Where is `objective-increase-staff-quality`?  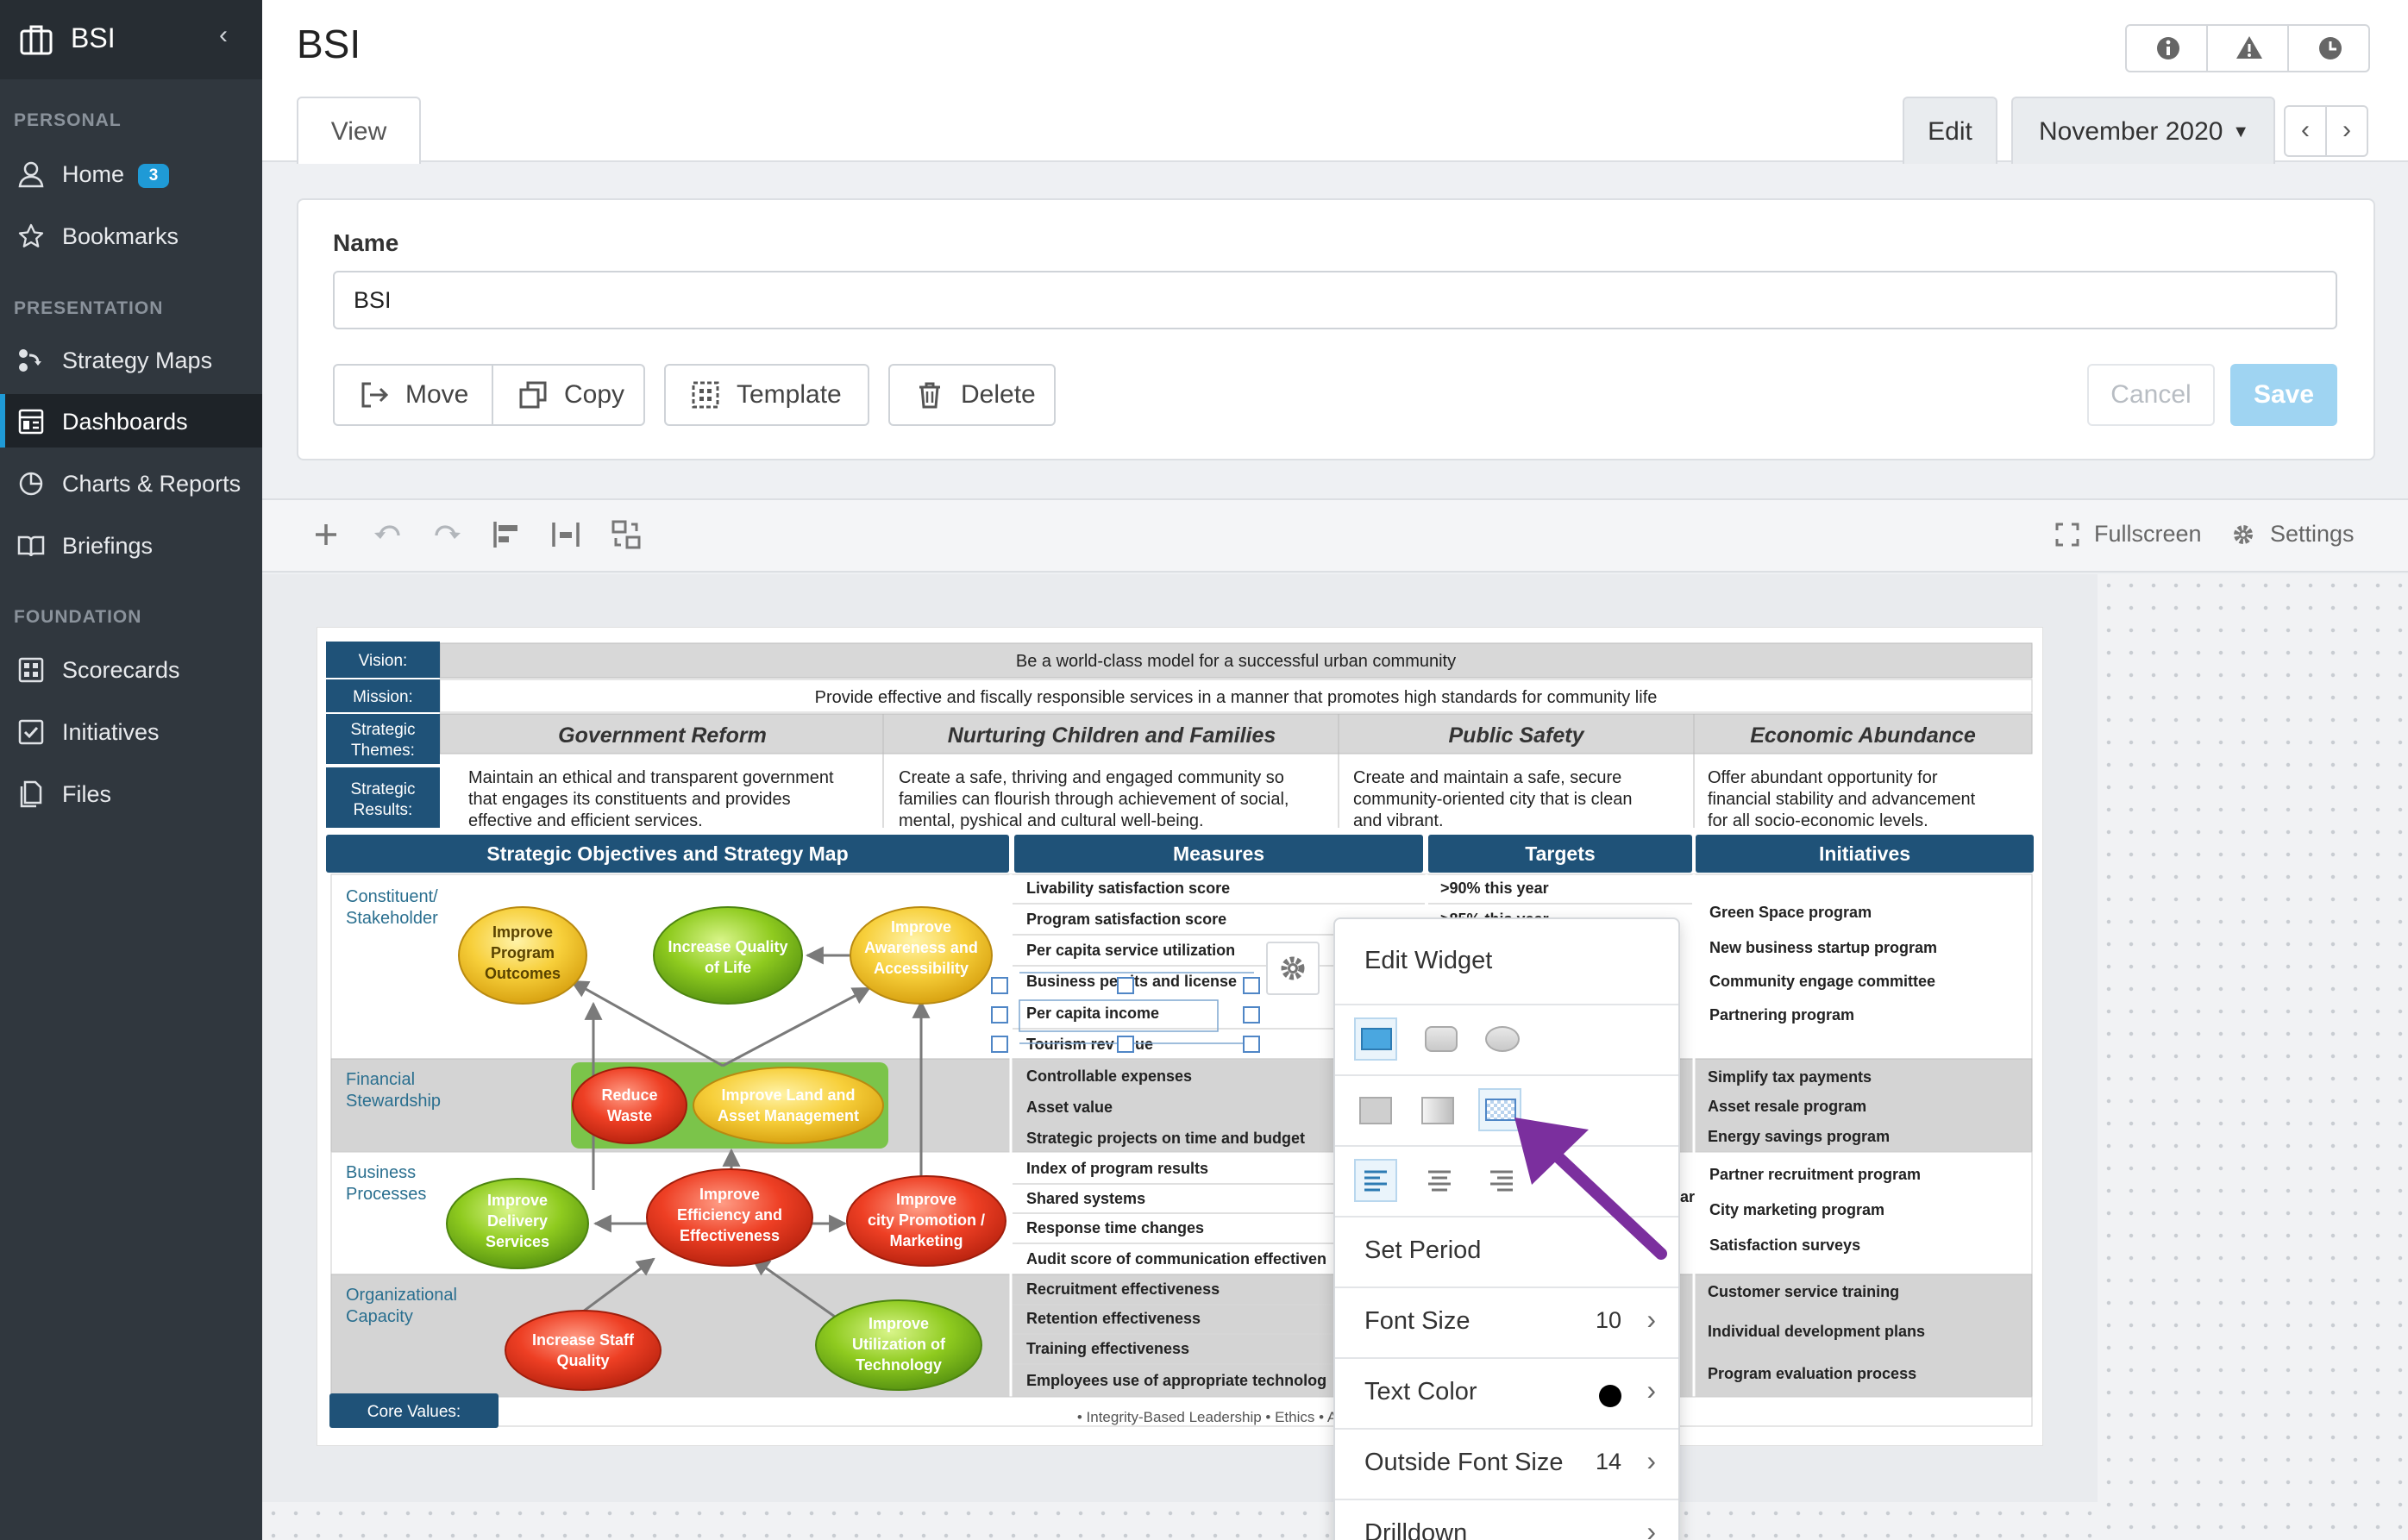 objective-increase-staff-quality is located at coordinates (583, 1350).